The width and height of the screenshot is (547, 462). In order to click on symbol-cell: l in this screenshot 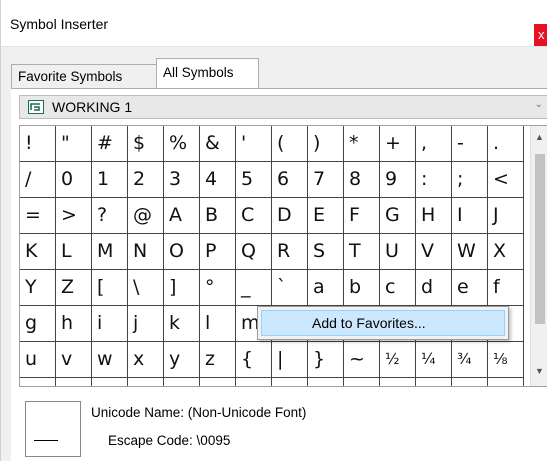, I will do `click(218, 324)`.